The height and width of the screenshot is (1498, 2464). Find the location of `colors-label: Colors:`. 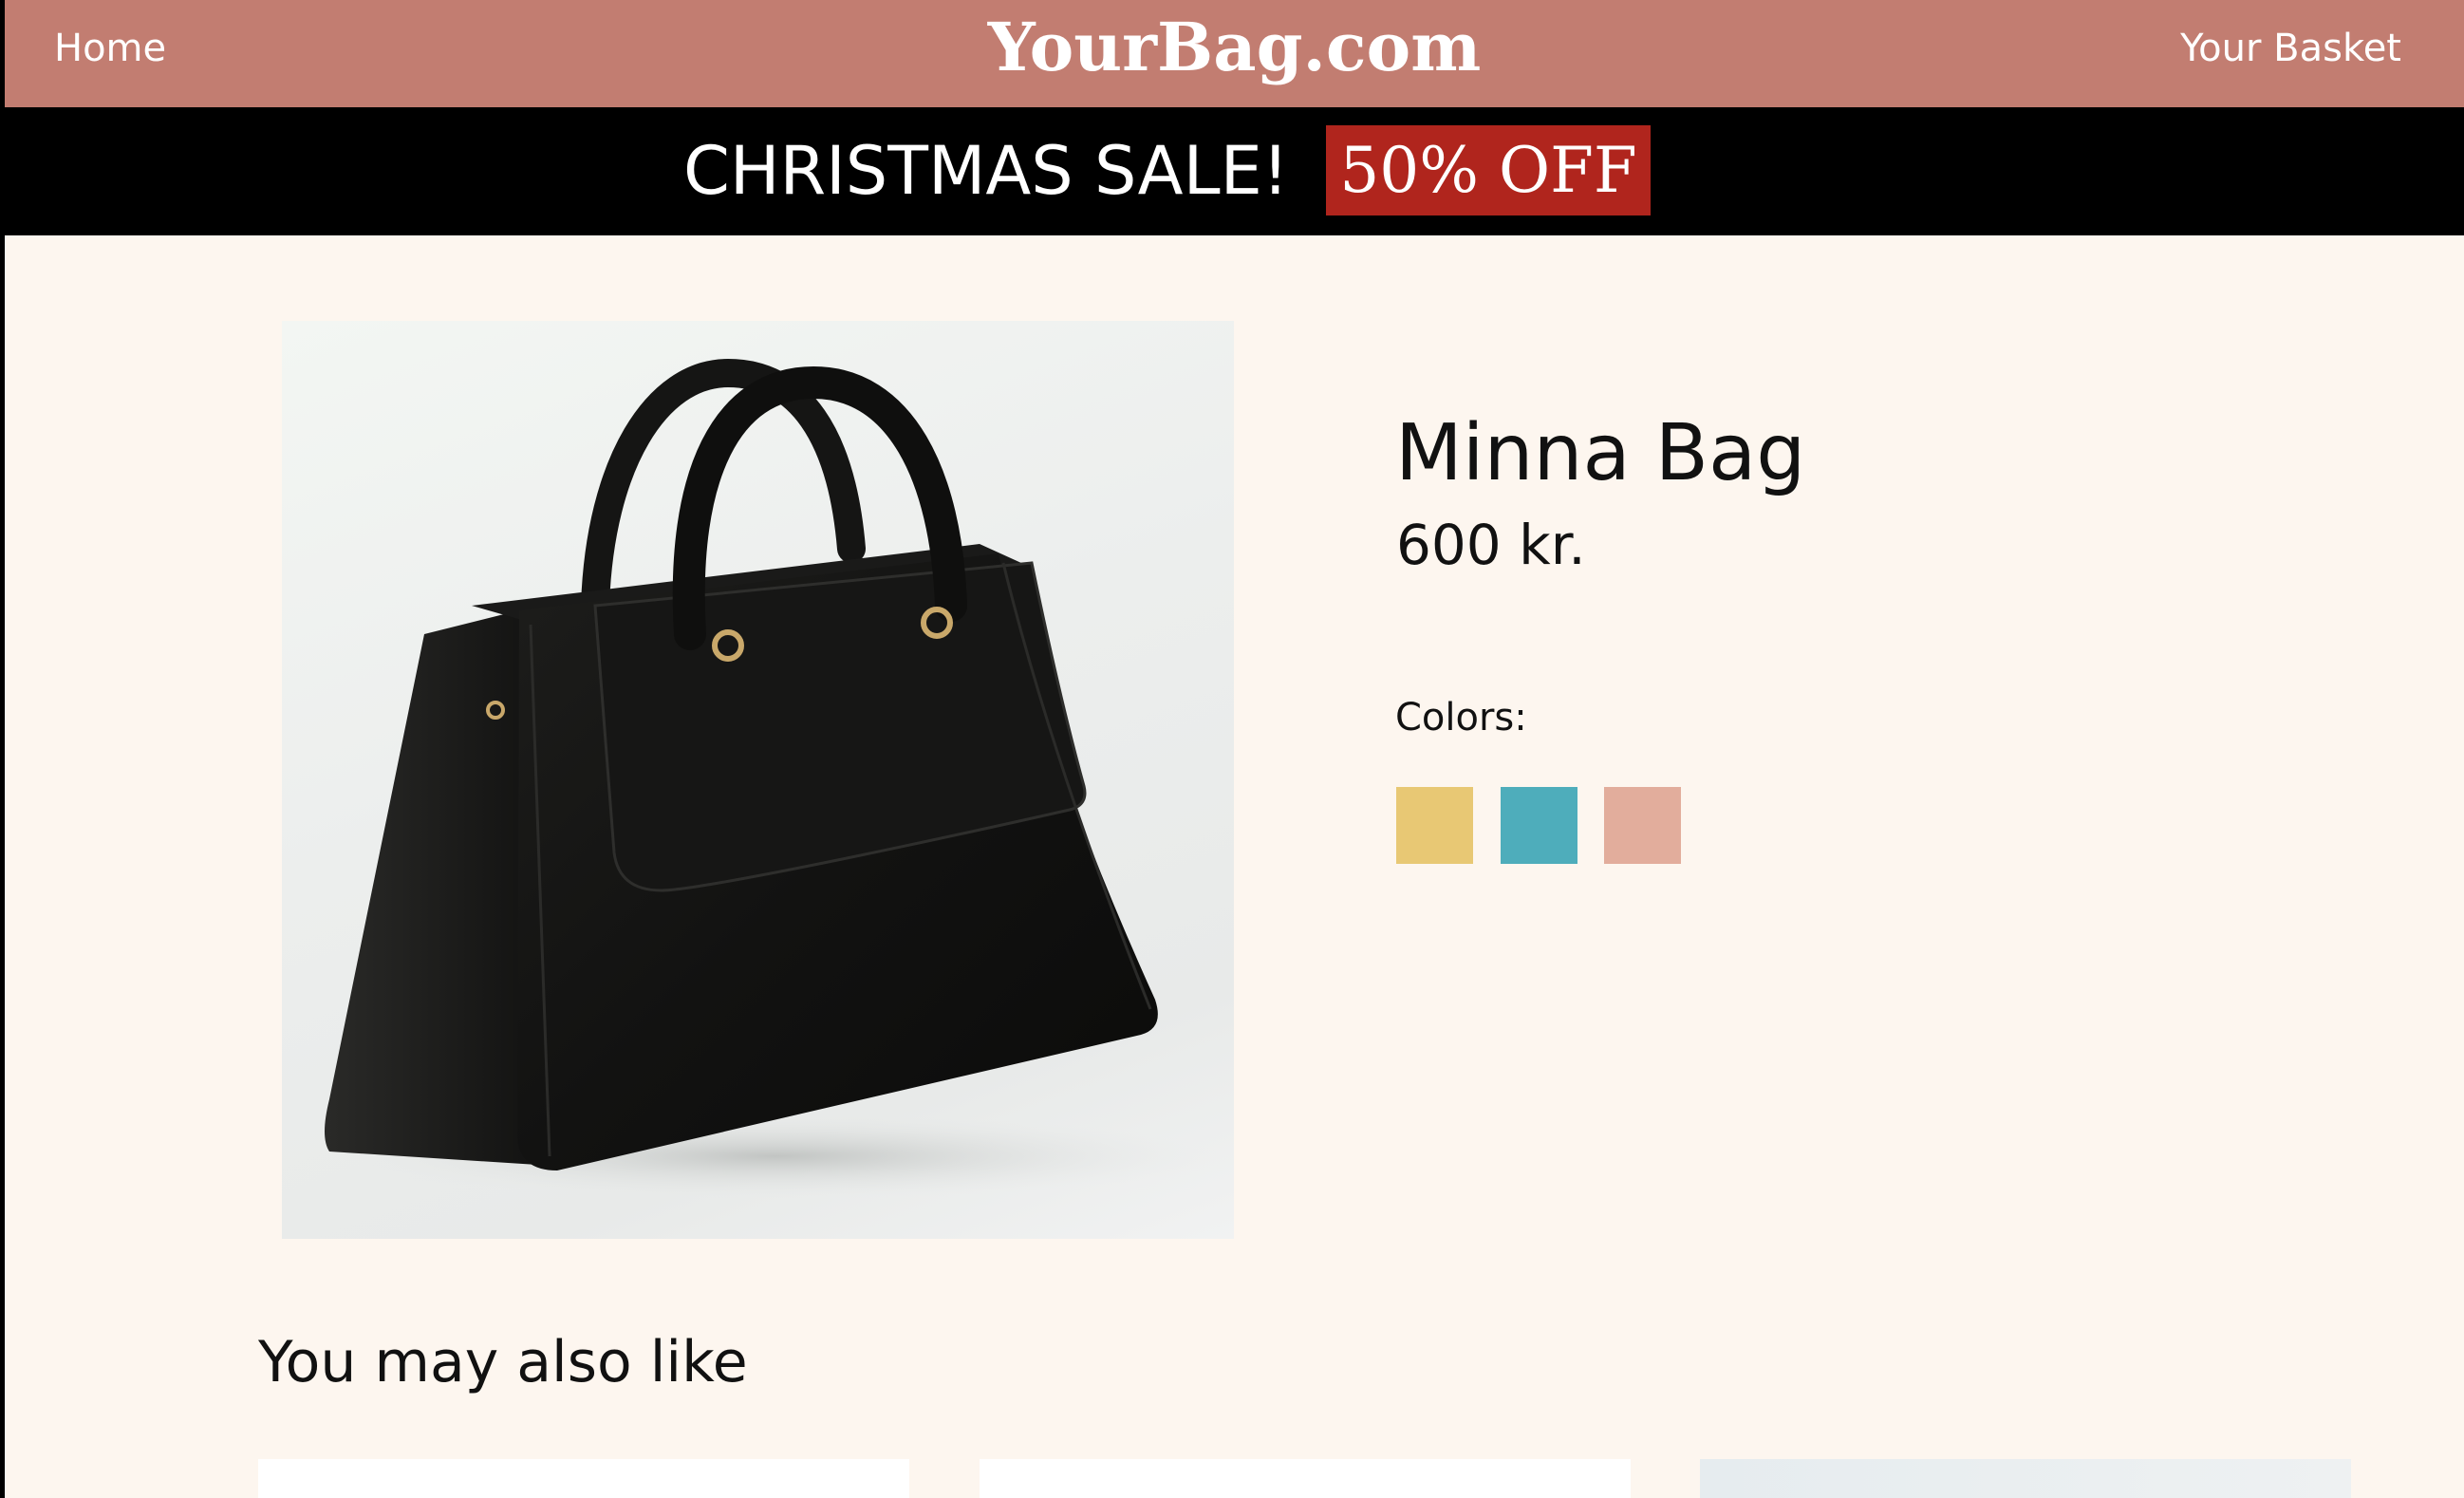

colors-label: Colors: is located at coordinates (1461, 718).